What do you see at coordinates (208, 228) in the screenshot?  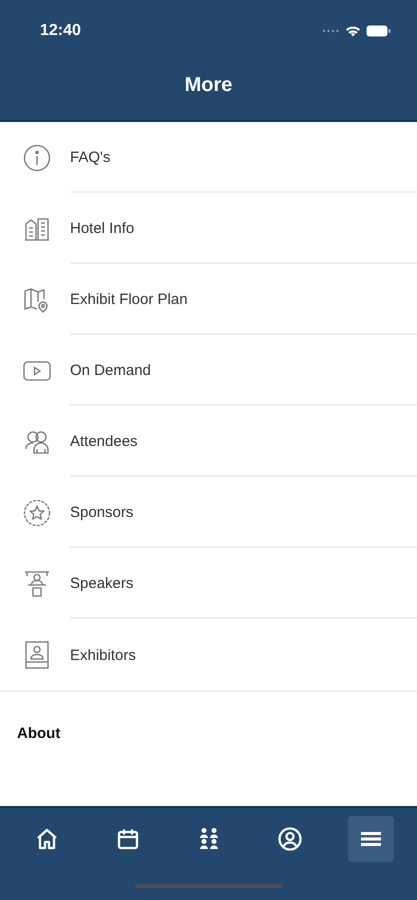 I see `menu-item: Hotel Info` at bounding box center [208, 228].